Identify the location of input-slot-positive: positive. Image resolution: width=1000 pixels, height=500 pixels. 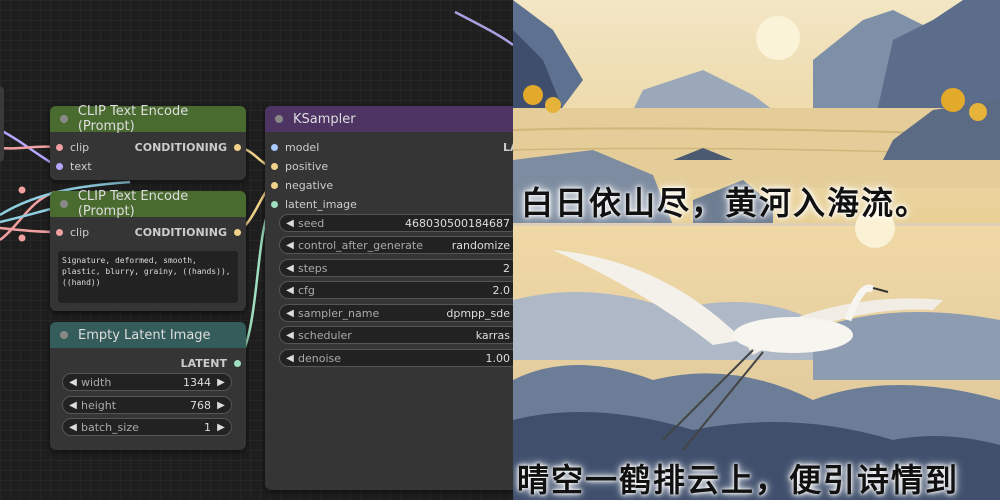
(299, 166).